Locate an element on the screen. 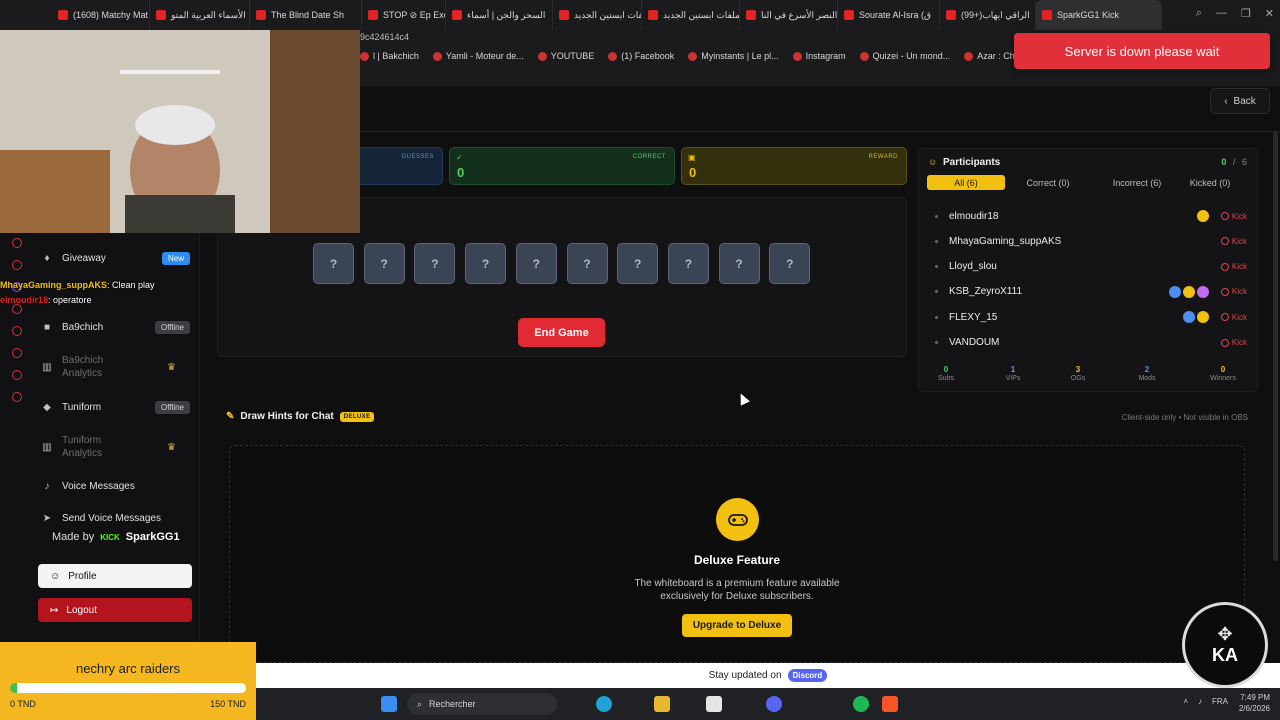  clock: 7:49 PM 2/6/2026 is located at coordinates (1254, 703).